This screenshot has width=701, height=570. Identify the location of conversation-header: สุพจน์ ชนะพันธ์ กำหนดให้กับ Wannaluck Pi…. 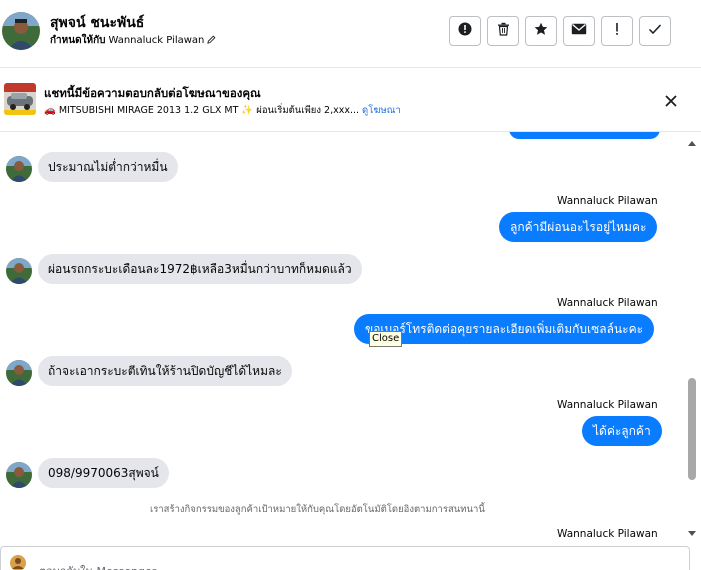
(350, 34).